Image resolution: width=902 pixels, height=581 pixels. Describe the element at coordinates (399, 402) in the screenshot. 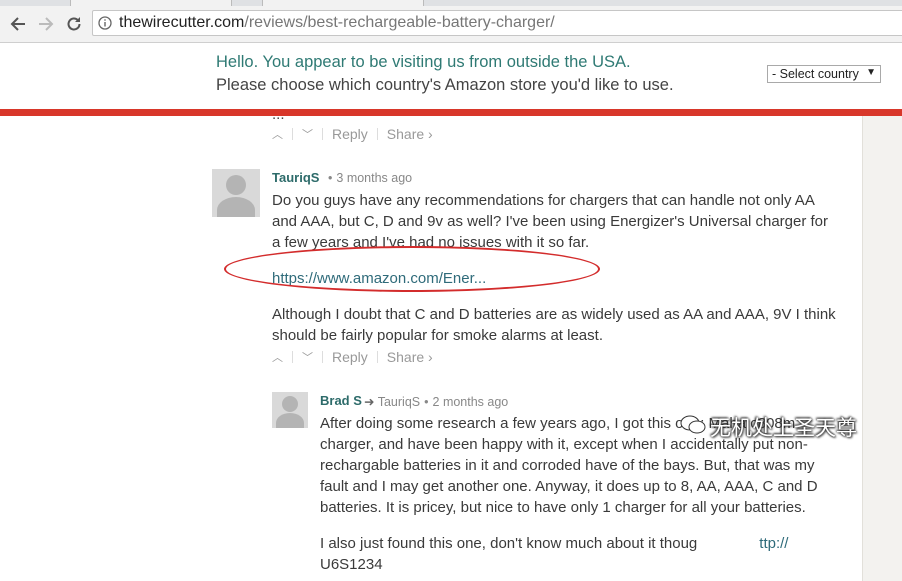

I see `reply-to-user: TauriqS` at that location.